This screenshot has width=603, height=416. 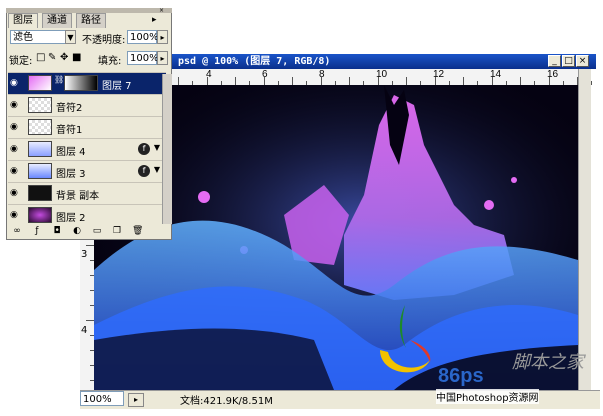 I want to click on script-watermark: 脚本之家, so click(x=548, y=362).